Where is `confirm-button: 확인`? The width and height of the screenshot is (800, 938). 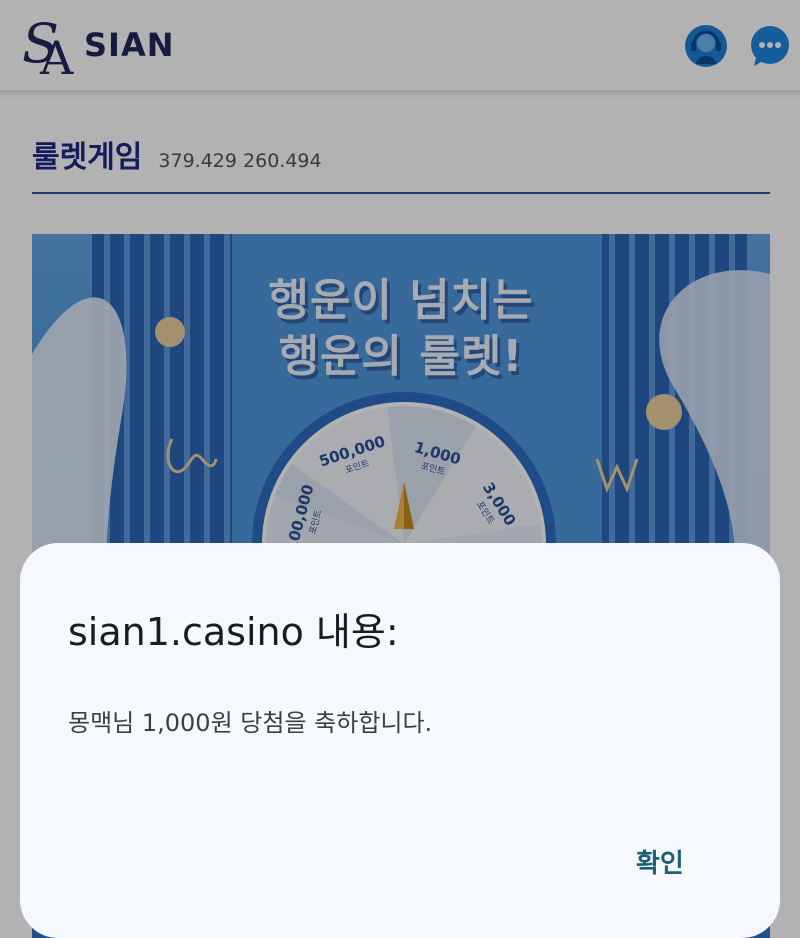 confirm-button: 확인 is located at coordinates (660, 861).